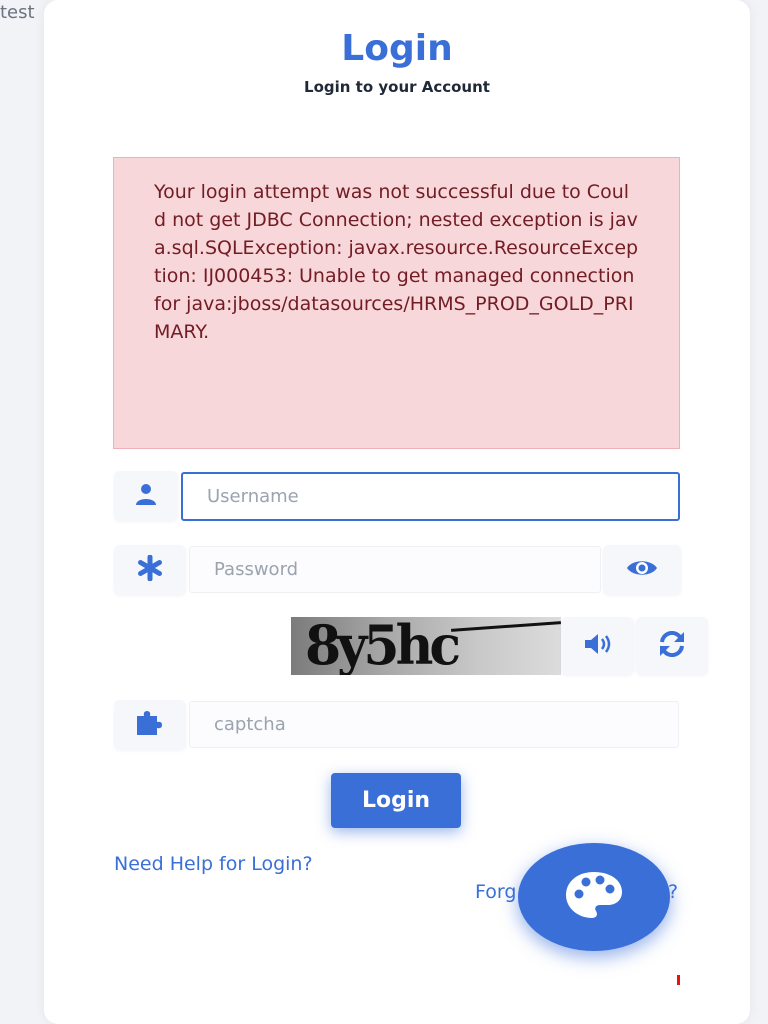  I want to click on password-icon-box, so click(150, 570).